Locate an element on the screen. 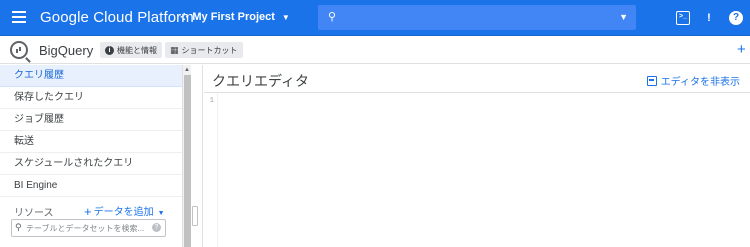 The height and width of the screenshot is (247, 750). search-dropdown-icon: ▼ is located at coordinates (623, 17).